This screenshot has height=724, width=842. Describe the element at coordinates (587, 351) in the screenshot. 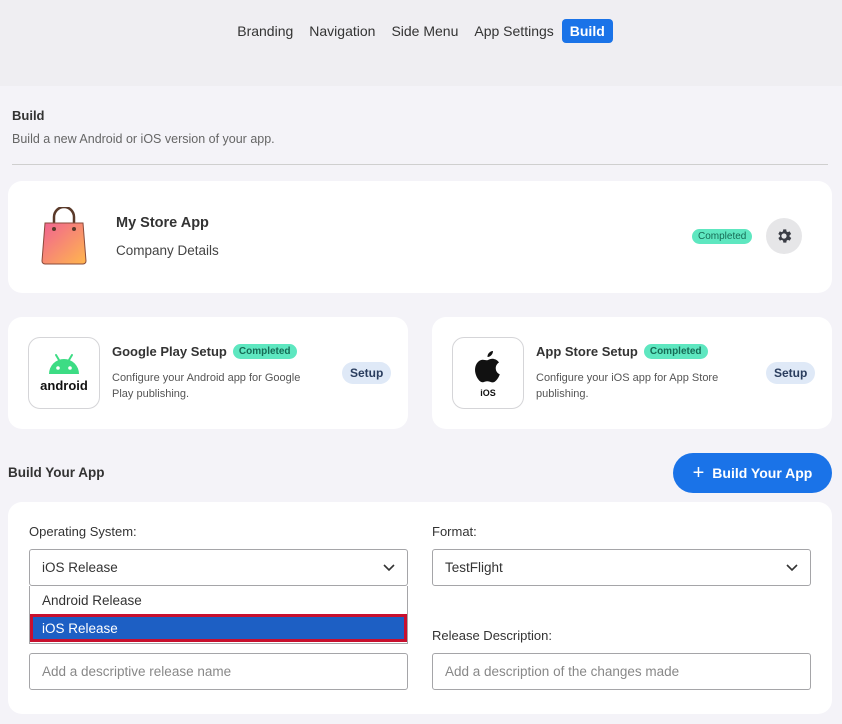

I see `app-store-title-text: App Store Setup` at that location.